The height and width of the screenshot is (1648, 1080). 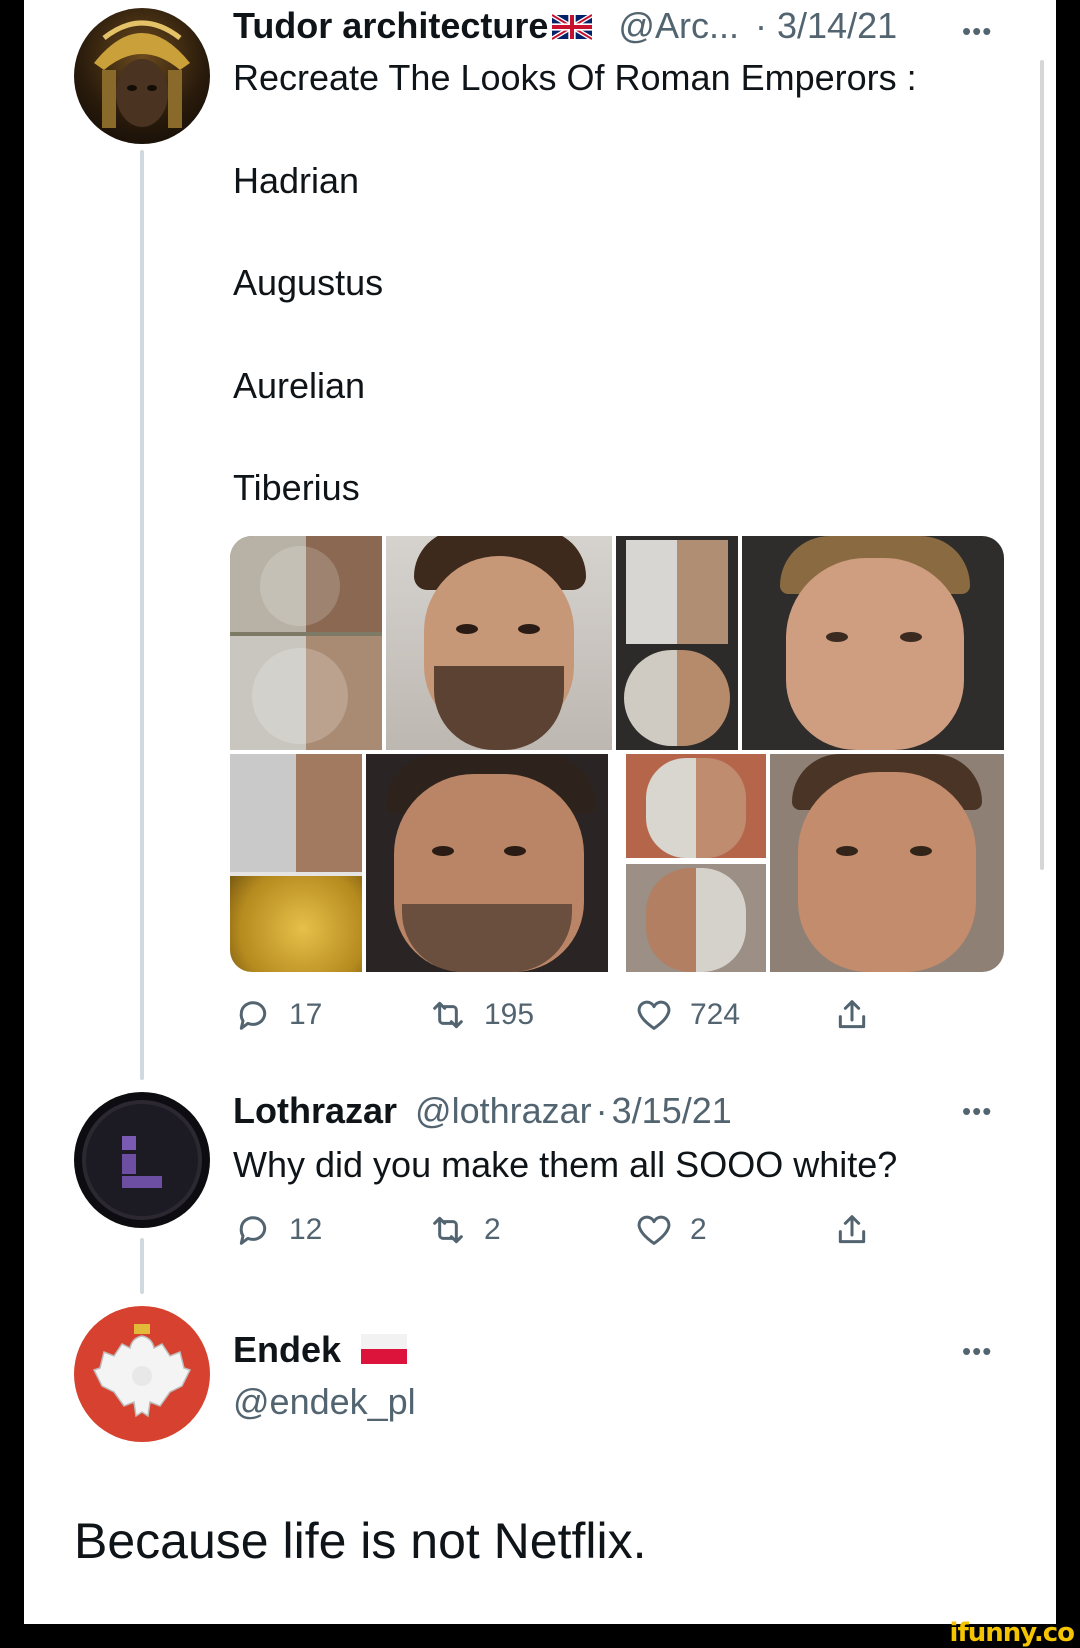 What do you see at coordinates (487, 863) in the screenshot?
I see `aurelian-reconstruction` at bounding box center [487, 863].